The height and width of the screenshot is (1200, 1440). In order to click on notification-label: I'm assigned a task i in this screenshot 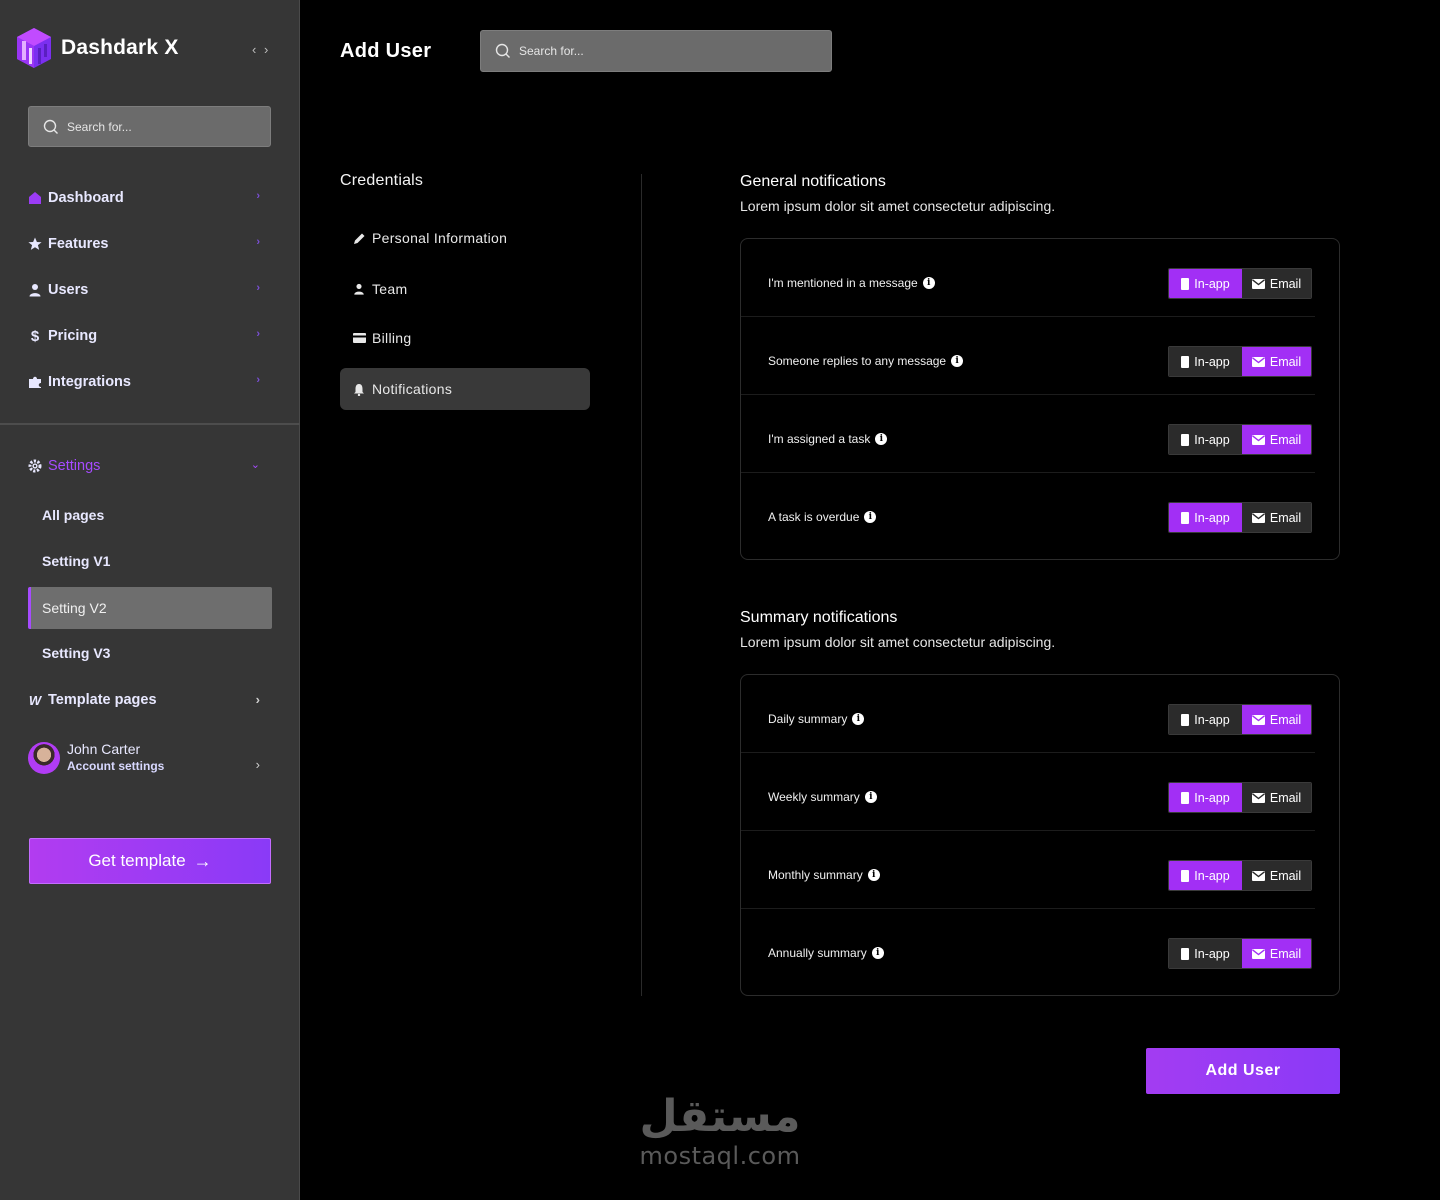, I will do `click(828, 439)`.